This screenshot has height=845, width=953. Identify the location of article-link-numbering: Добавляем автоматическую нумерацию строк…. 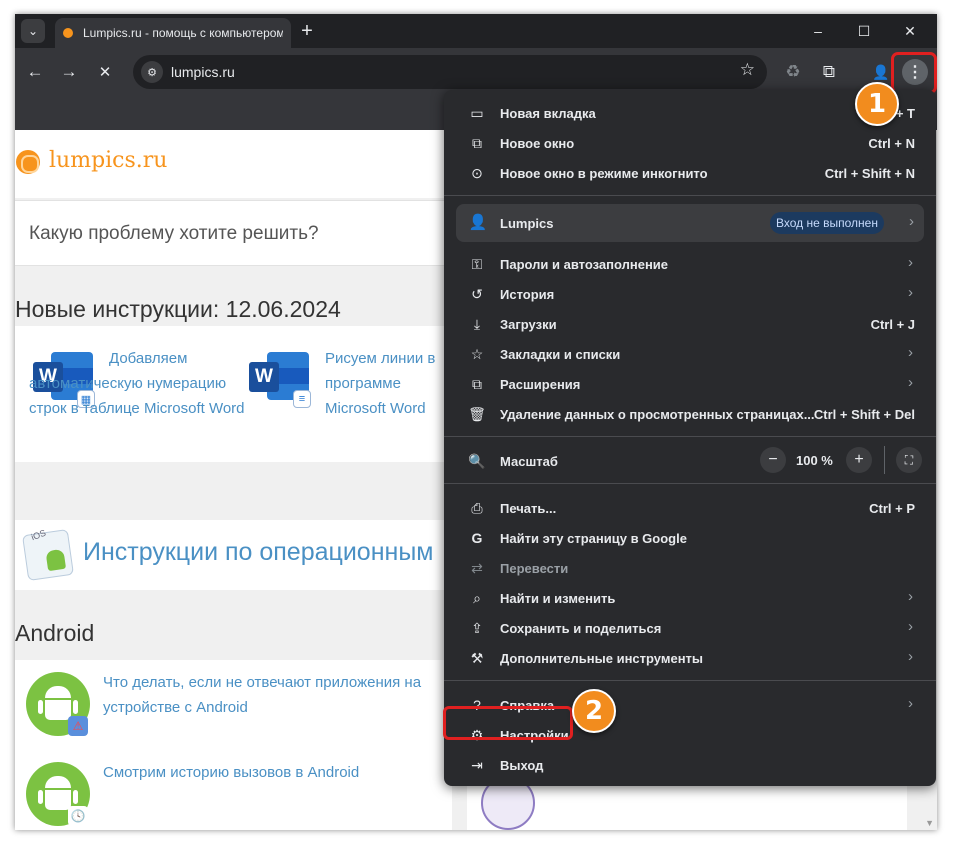
(139, 383).